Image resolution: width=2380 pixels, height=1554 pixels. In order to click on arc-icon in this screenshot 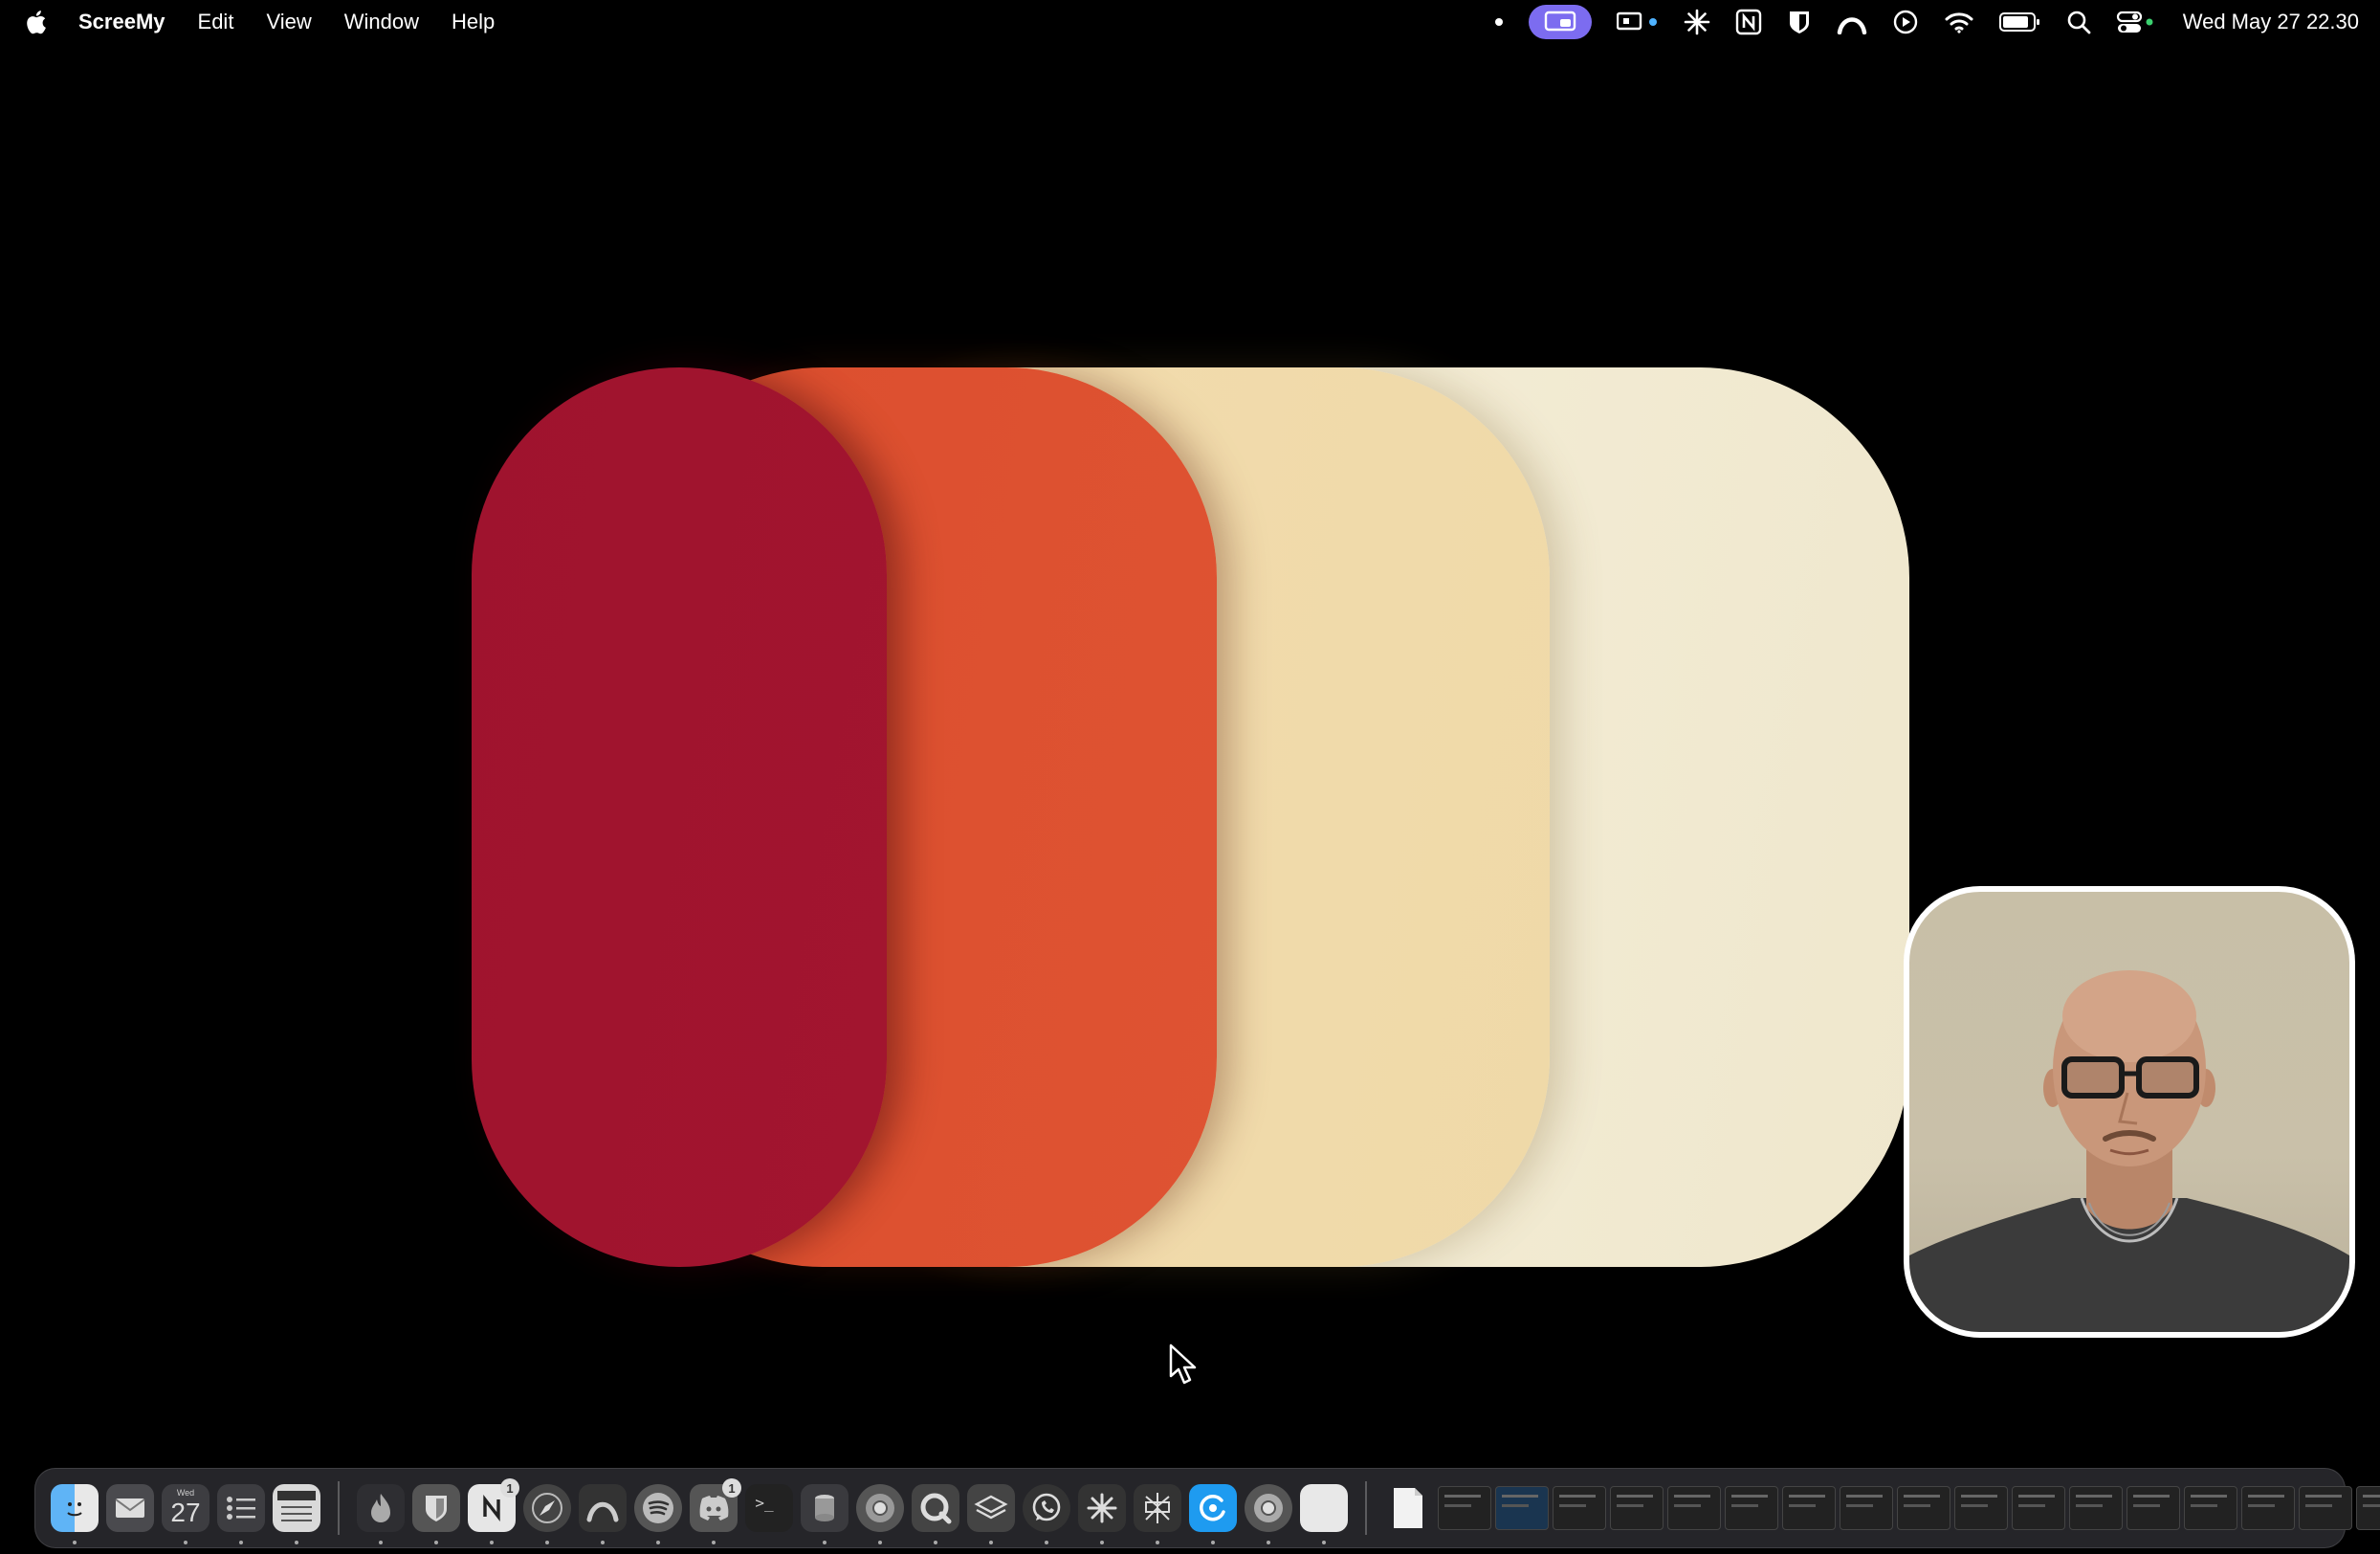, I will do `click(1852, 22)`.